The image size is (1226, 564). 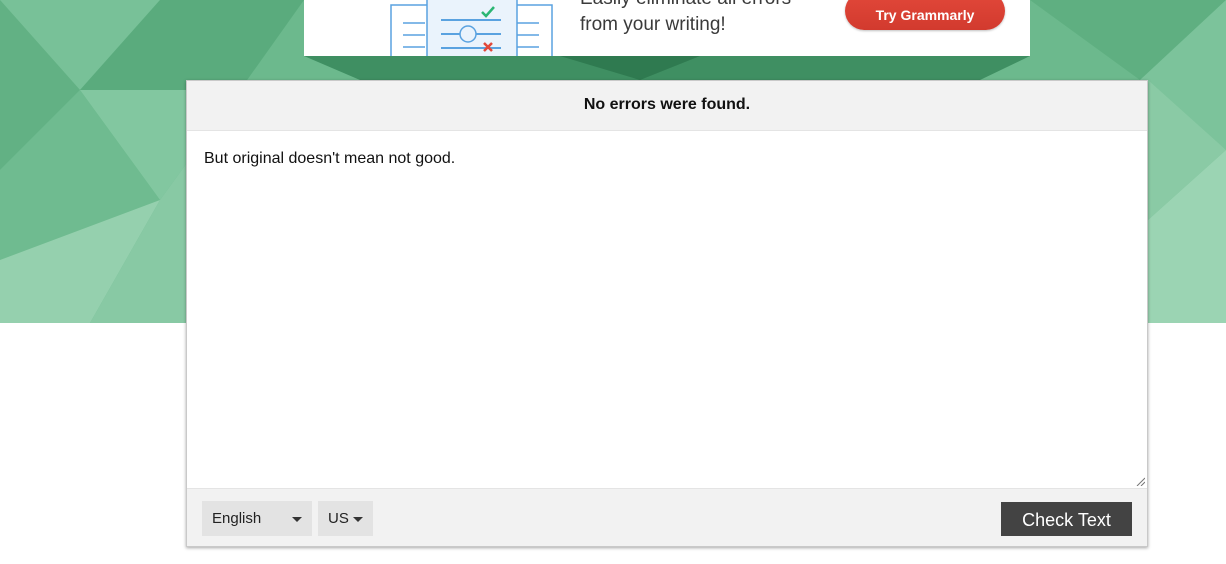 What do you see at coordinates (653, 24) in the screenshot?
I see `ad-headline-line2: from your writing!` at bounding box center [653, 24].